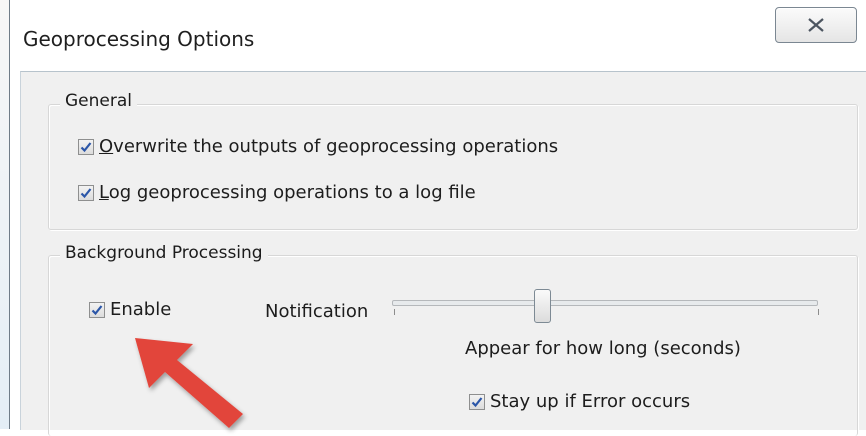  Describe the element at coordinates (605, 303) in the screenshot. I see `notification-slider-track` at that location.